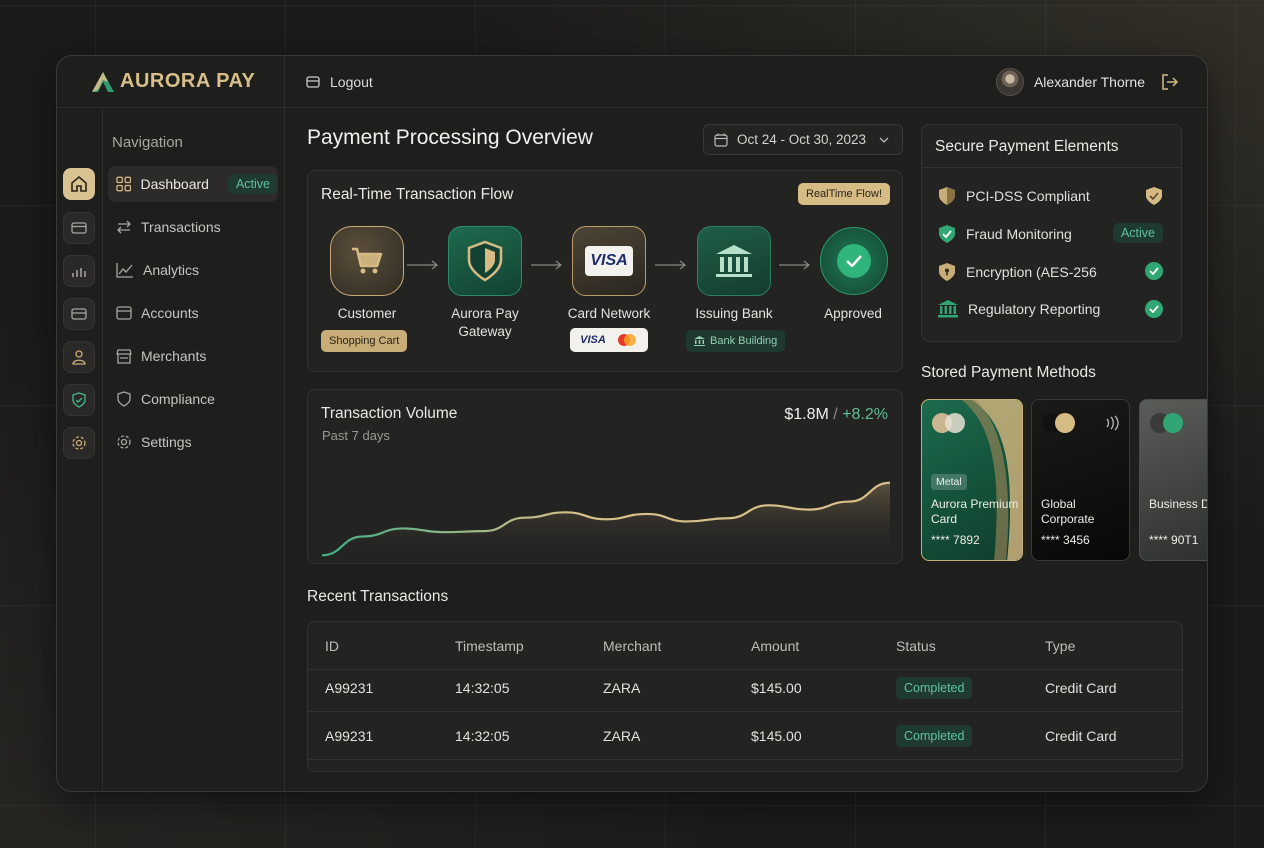 The width and height of the screenshot is (1264, 848). Describe the element at coordinates (124, 270) in the screenshot. I see `line-chart-icon` at that location.